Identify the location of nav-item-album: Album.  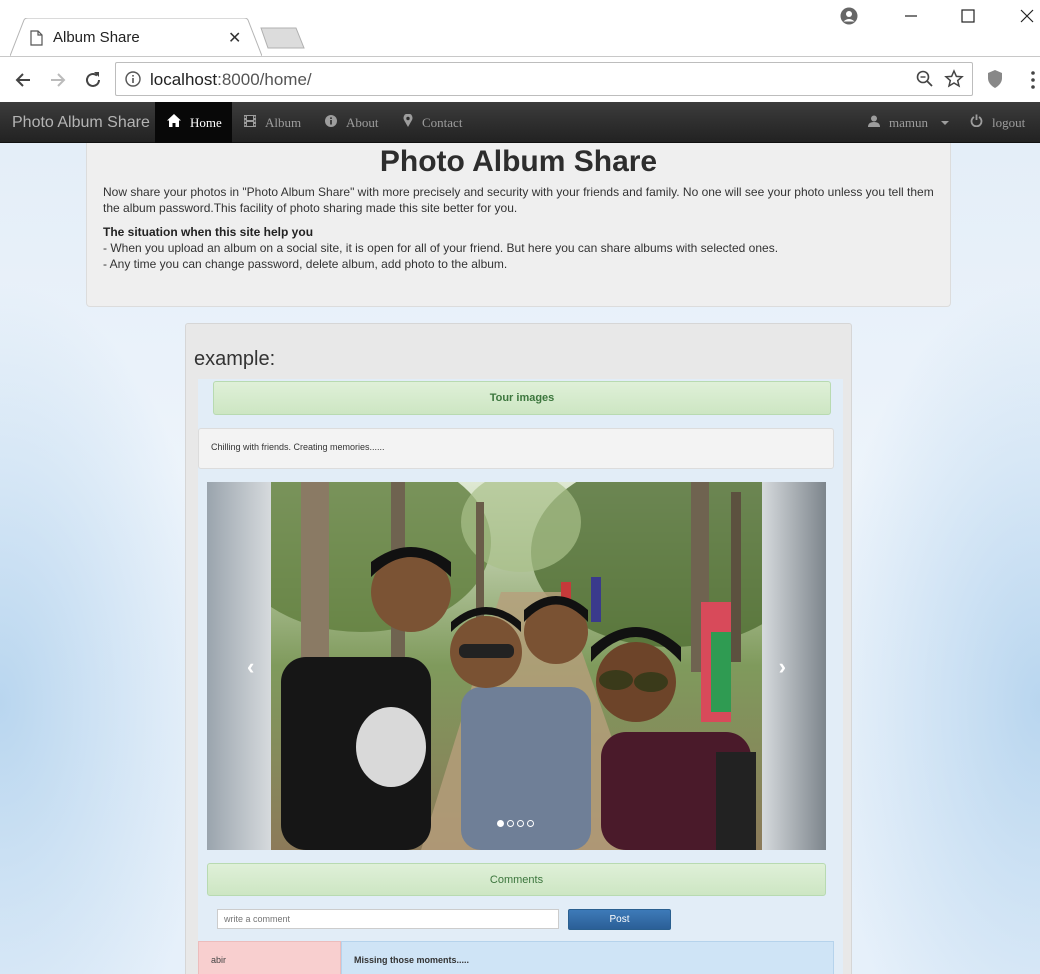
(272, 122).